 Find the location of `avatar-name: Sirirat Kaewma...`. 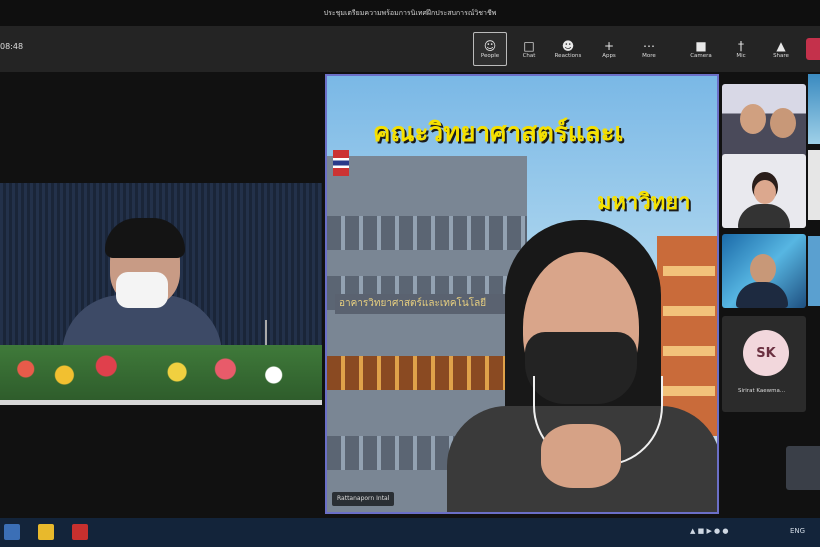

avatar-name: Sirirat Kaewma... is located at coordinates (762, 391).